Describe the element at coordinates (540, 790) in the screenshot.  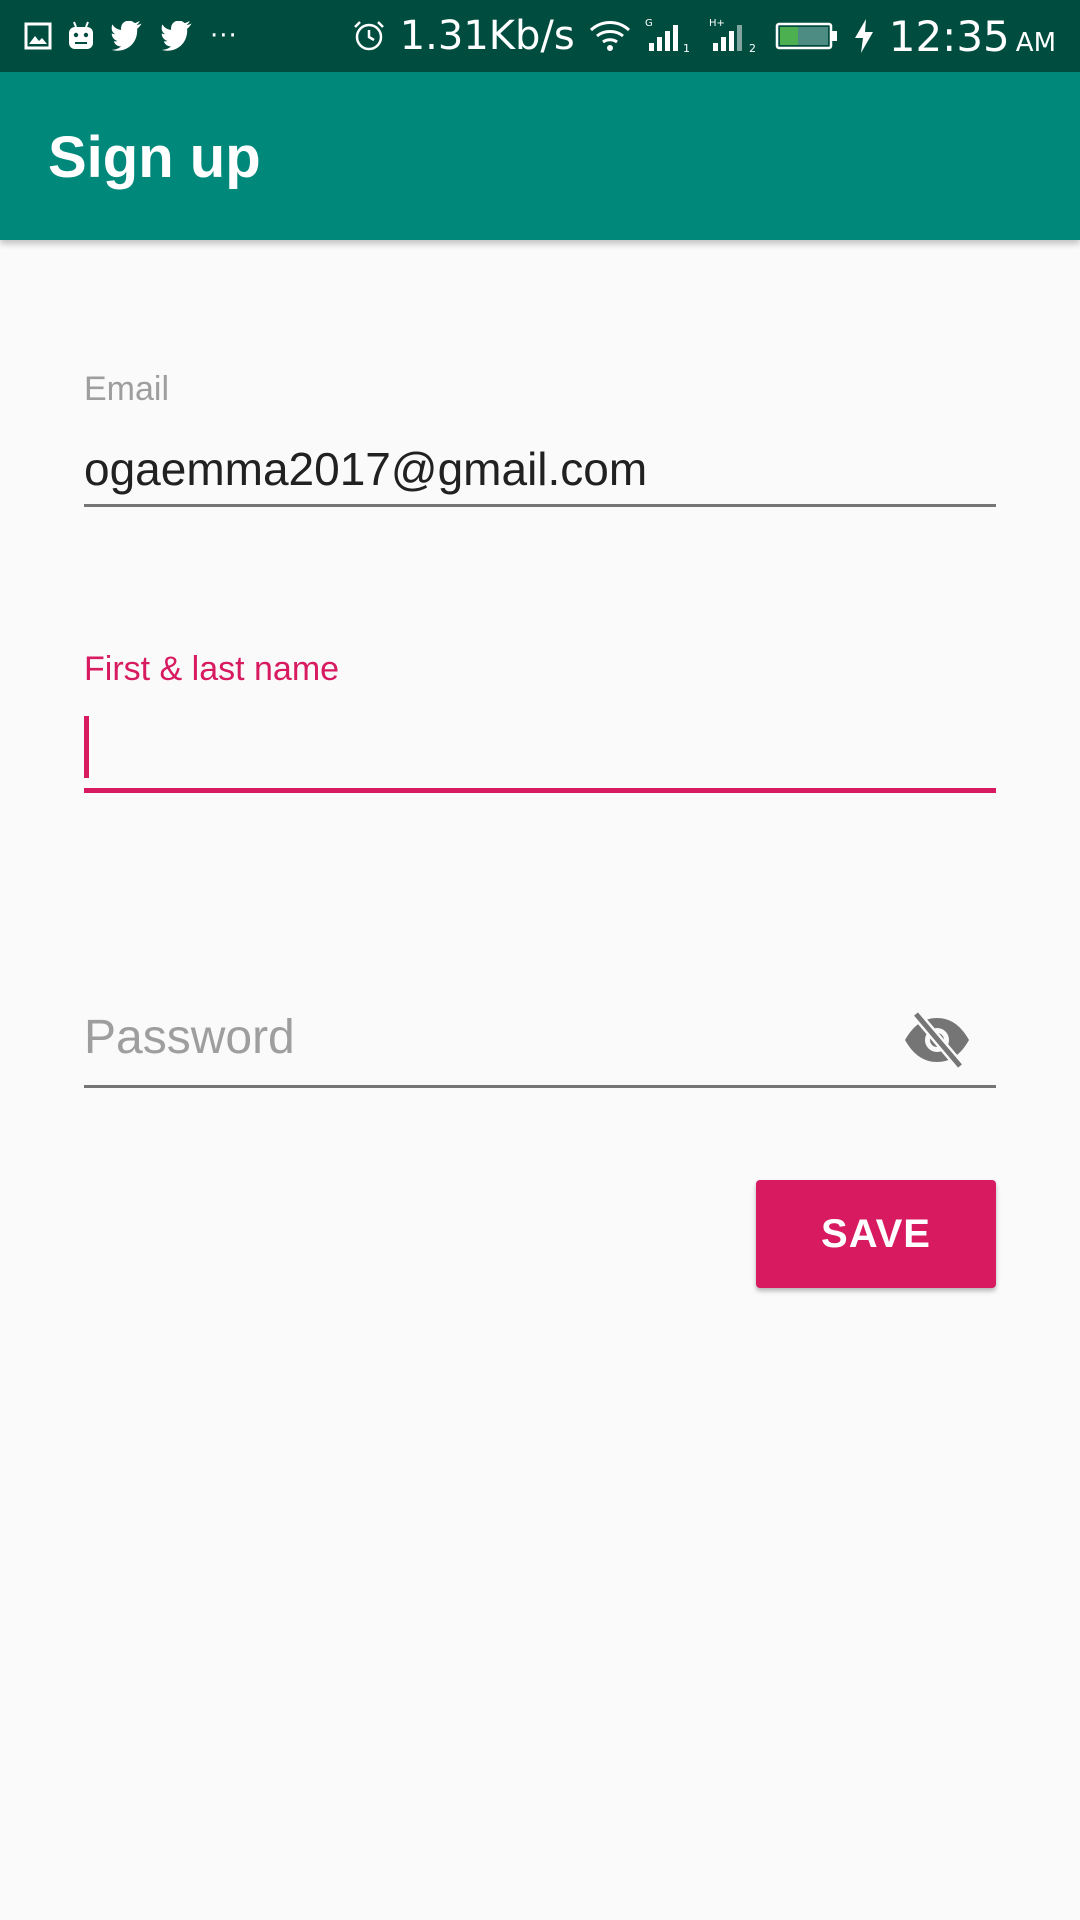
I see `name-underline` at that location.